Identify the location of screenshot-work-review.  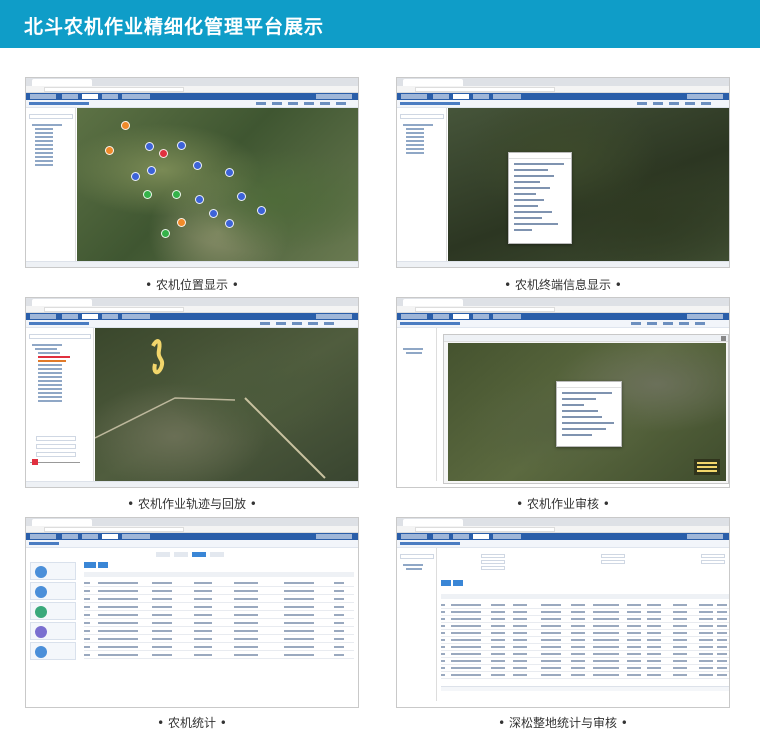
(563, 392).